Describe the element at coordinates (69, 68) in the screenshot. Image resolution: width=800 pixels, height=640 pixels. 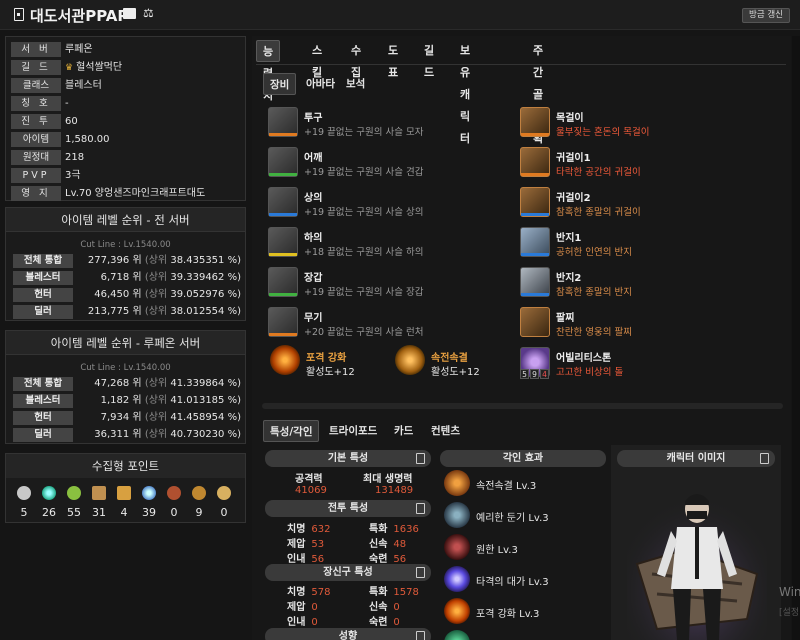
I see `crown-icon: ♛` at that location.